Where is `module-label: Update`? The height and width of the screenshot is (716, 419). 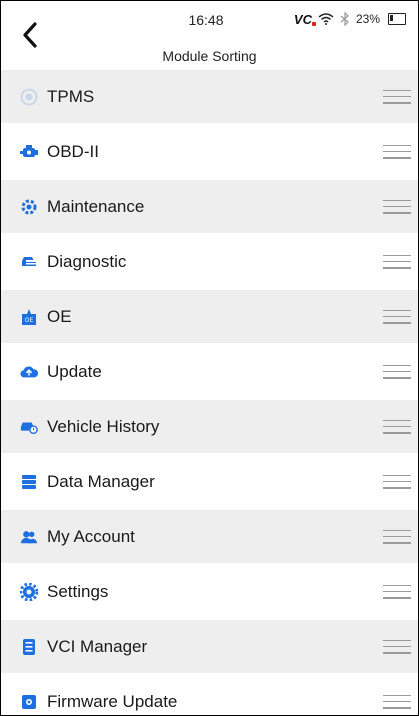
module-label: Update is located at coordinates (74, 371).